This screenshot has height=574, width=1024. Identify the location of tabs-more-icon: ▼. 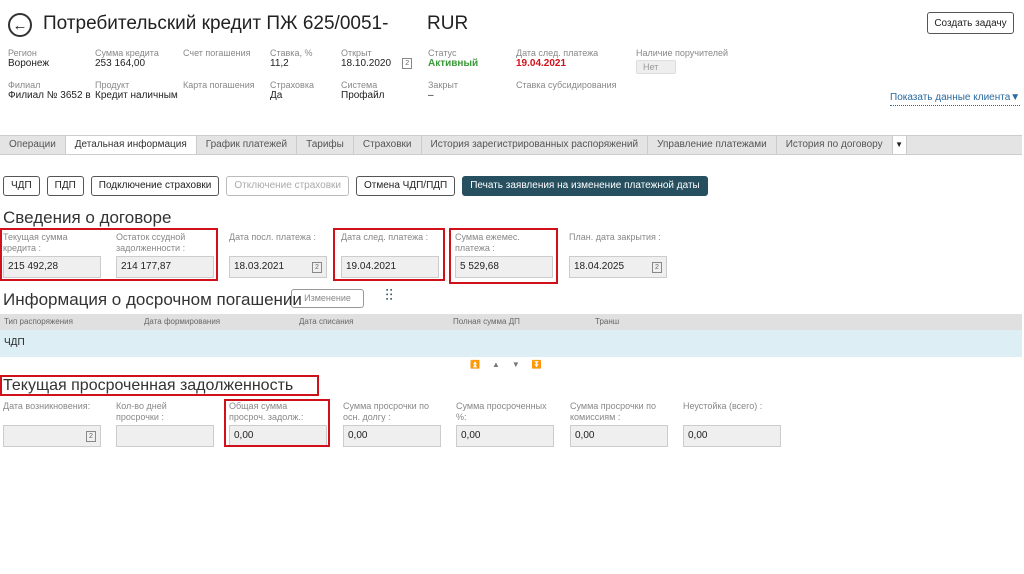
(899, 145).